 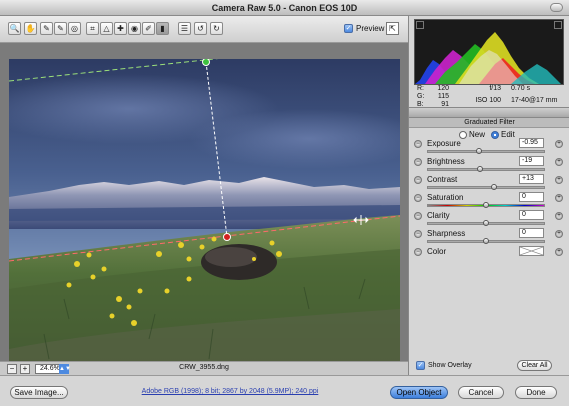 What do you see at coordinates (494, 187) in the screenshot?
I see `contrast-slider-thumb` at bounding box center [494, 187].